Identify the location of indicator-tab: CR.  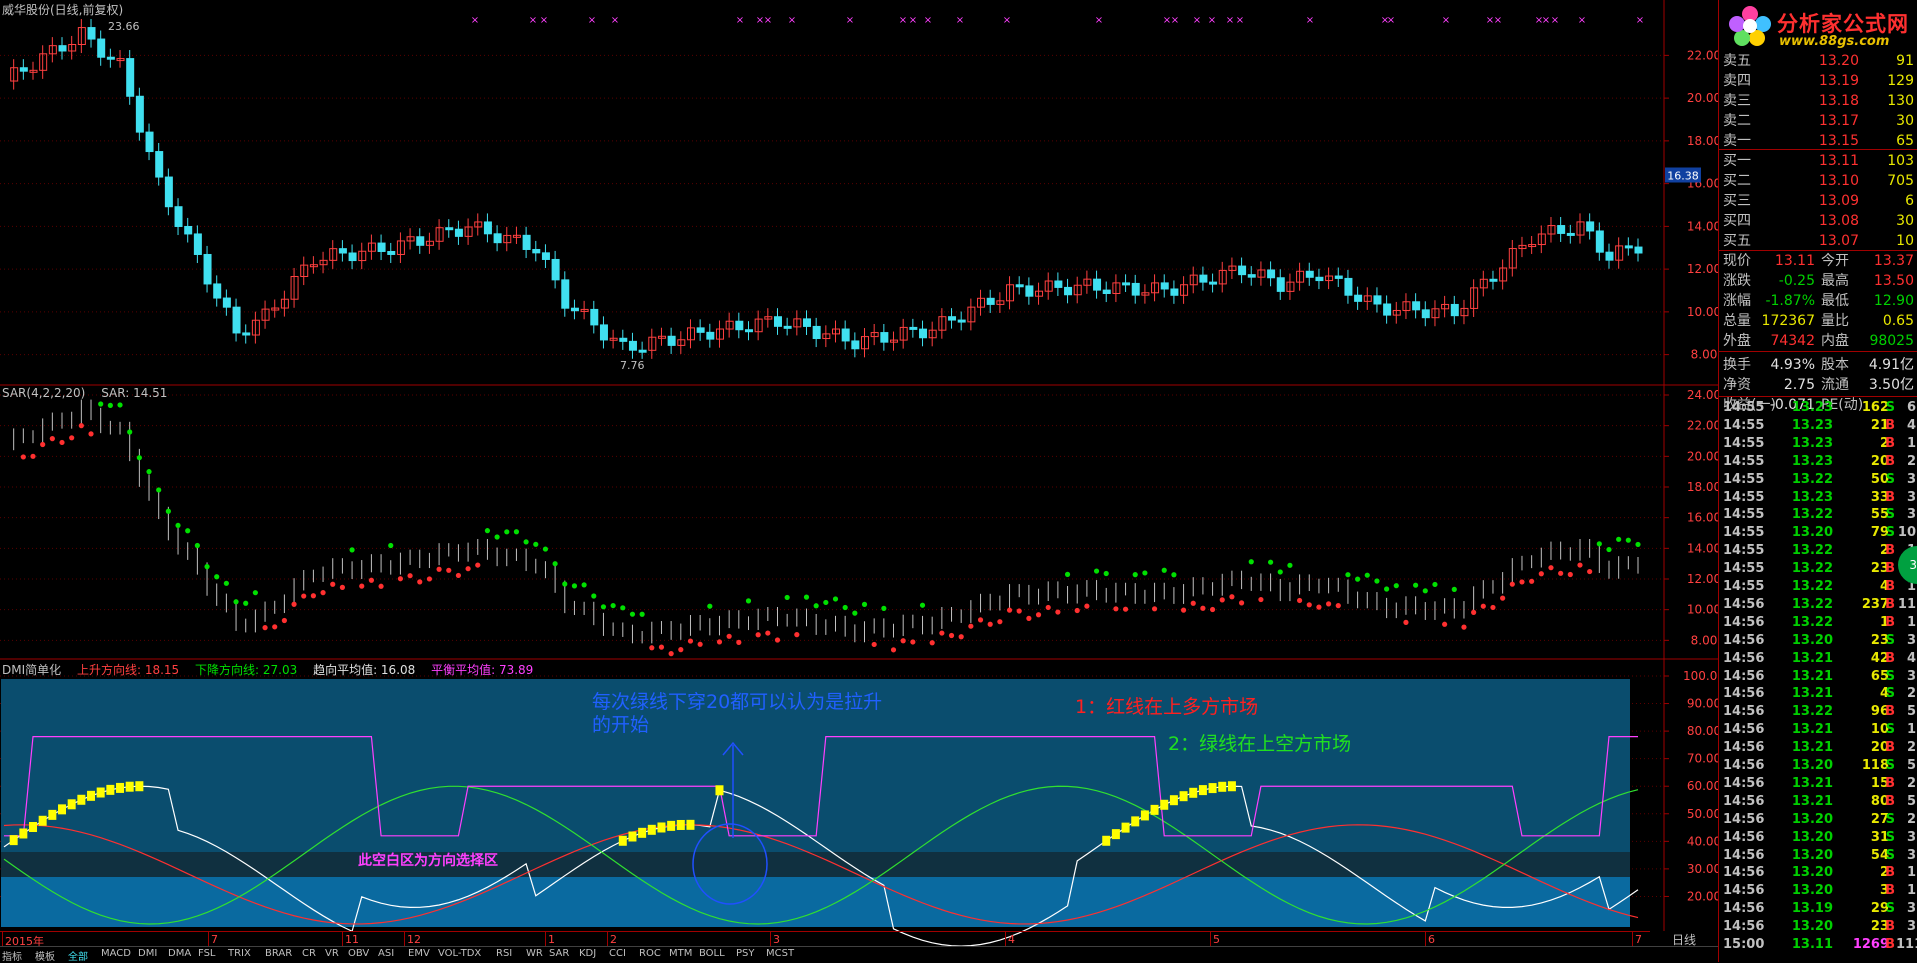
(309, 953).